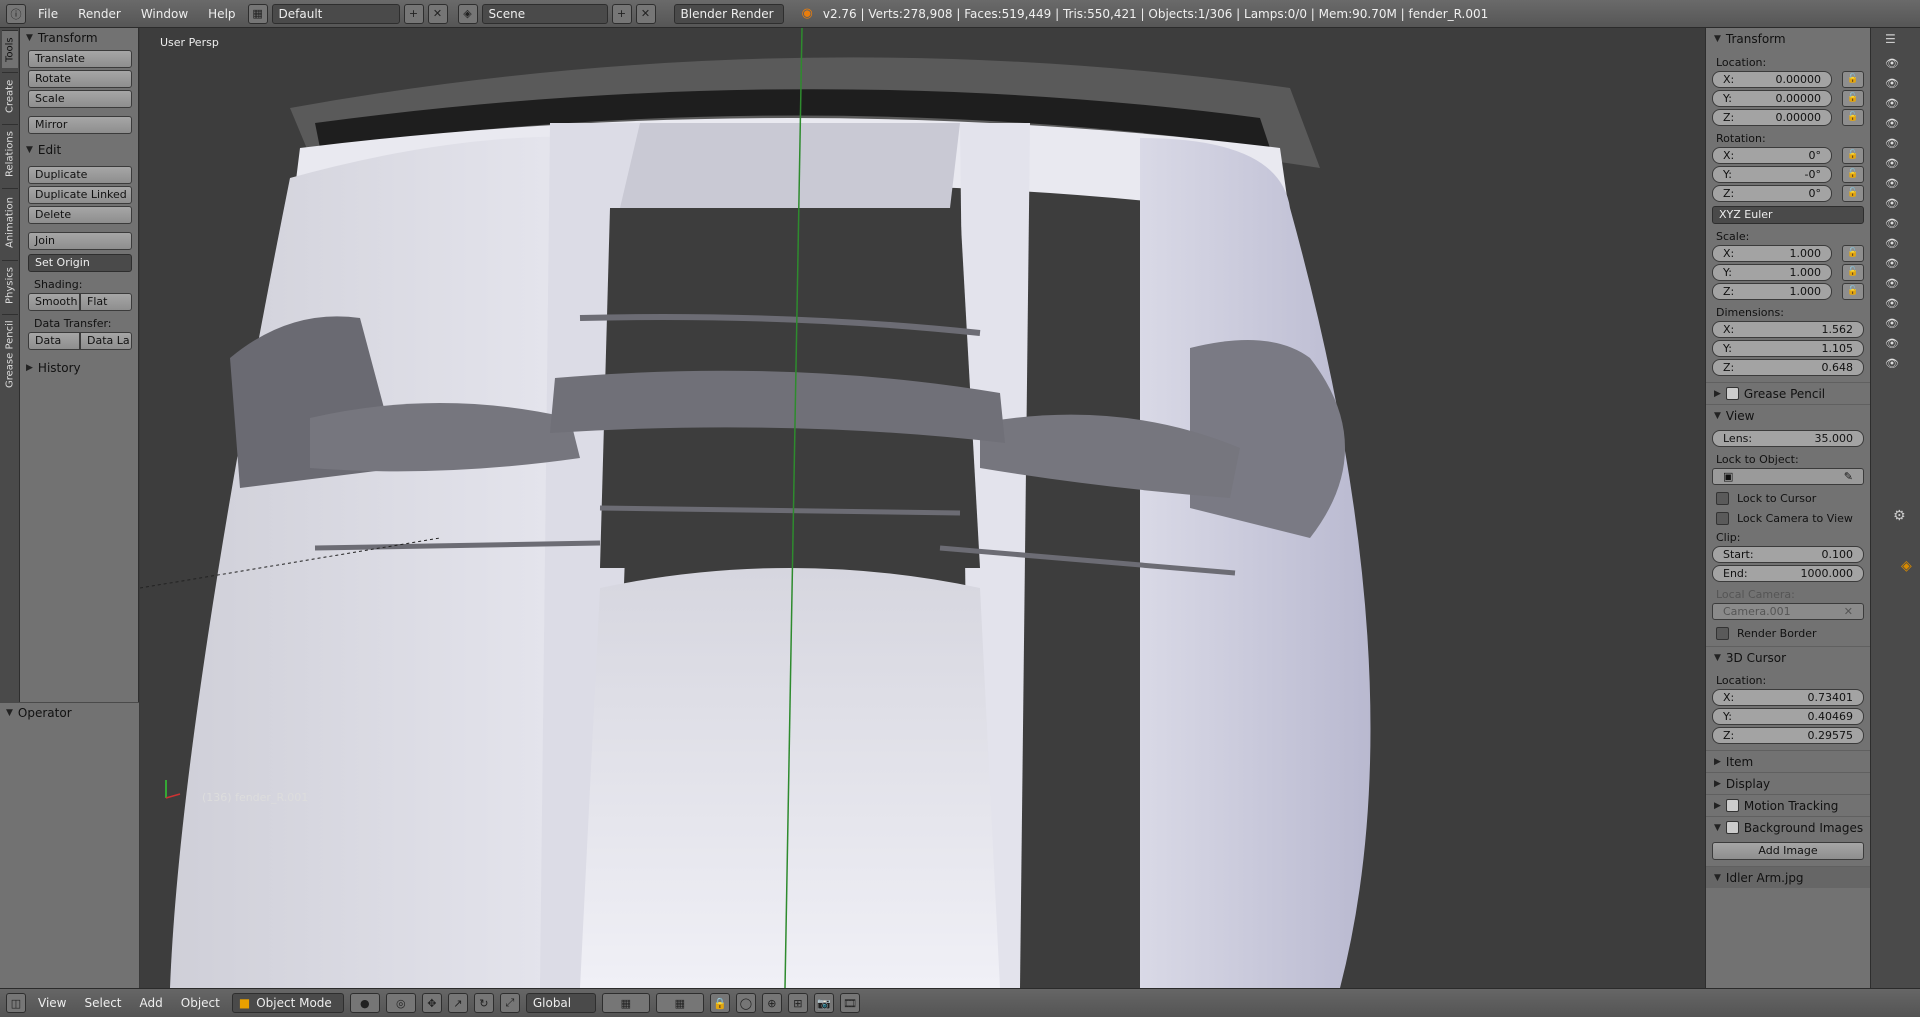  I want to click on background-image-entry: ▼ Idler Arm.jpg, so click(1788, 877).